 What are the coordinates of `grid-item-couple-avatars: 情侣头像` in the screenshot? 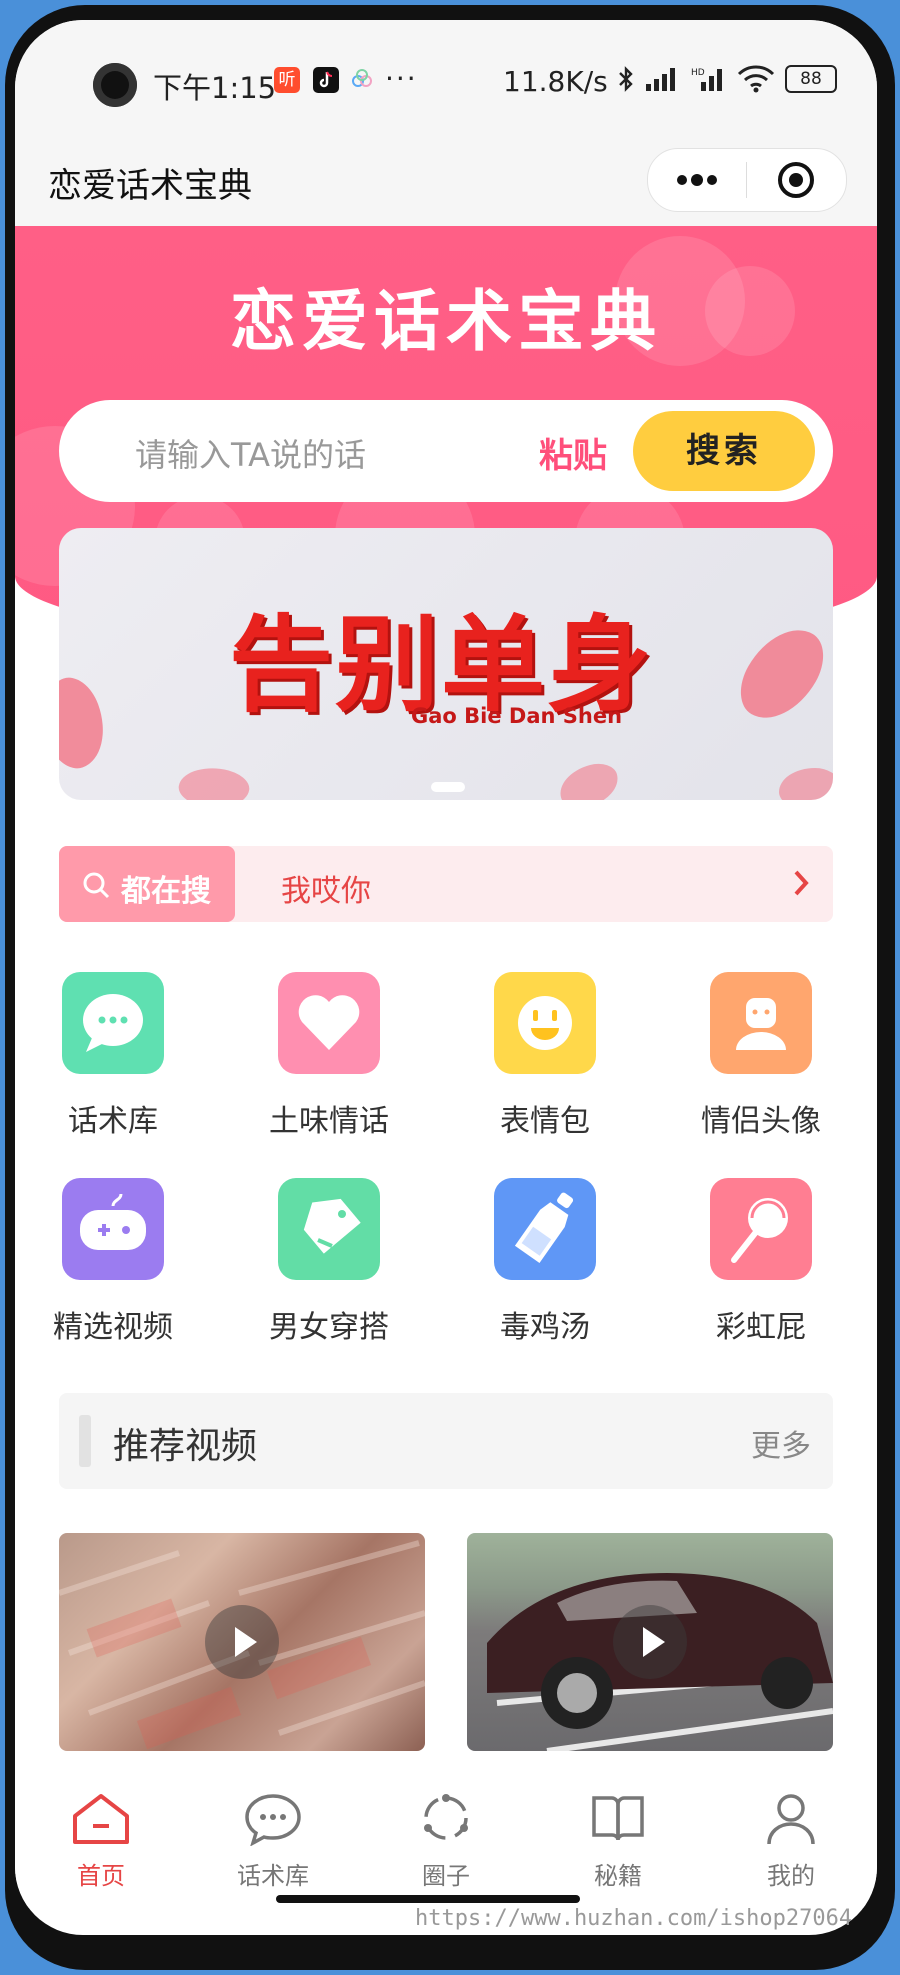 It's located at (761, 1056).